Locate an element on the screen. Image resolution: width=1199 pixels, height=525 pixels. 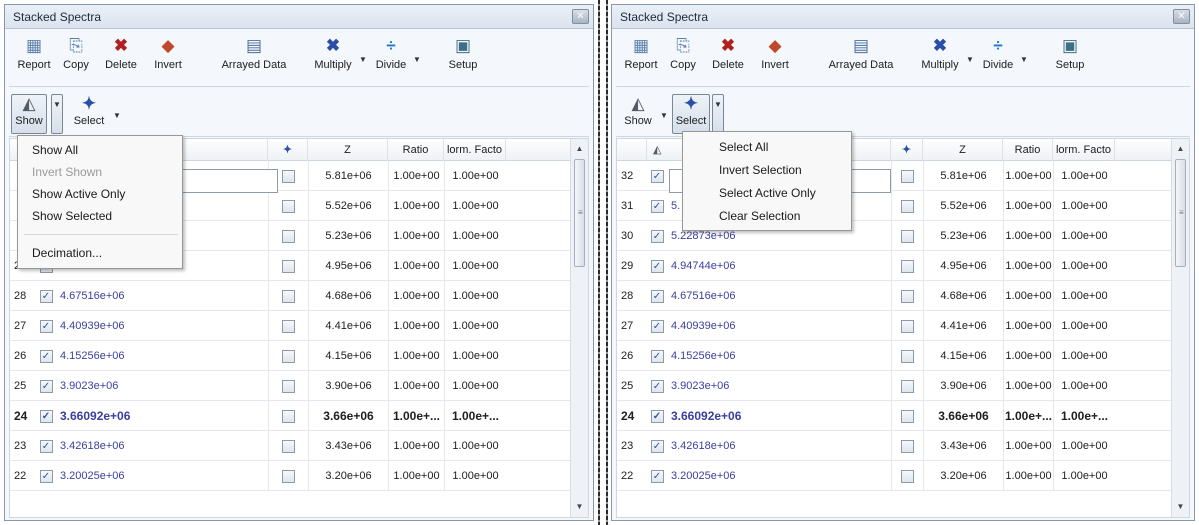
scroll-down-arrow: ▼ is located at coordinates (579, 507).